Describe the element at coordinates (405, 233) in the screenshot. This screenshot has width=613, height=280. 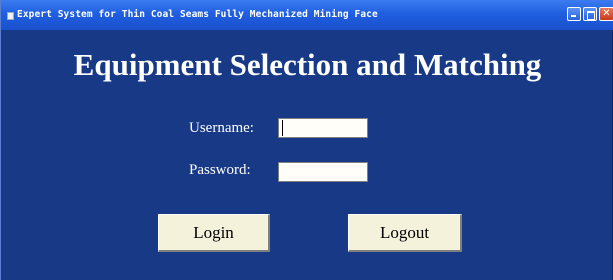
I see `logout-button: Logout` at that location.